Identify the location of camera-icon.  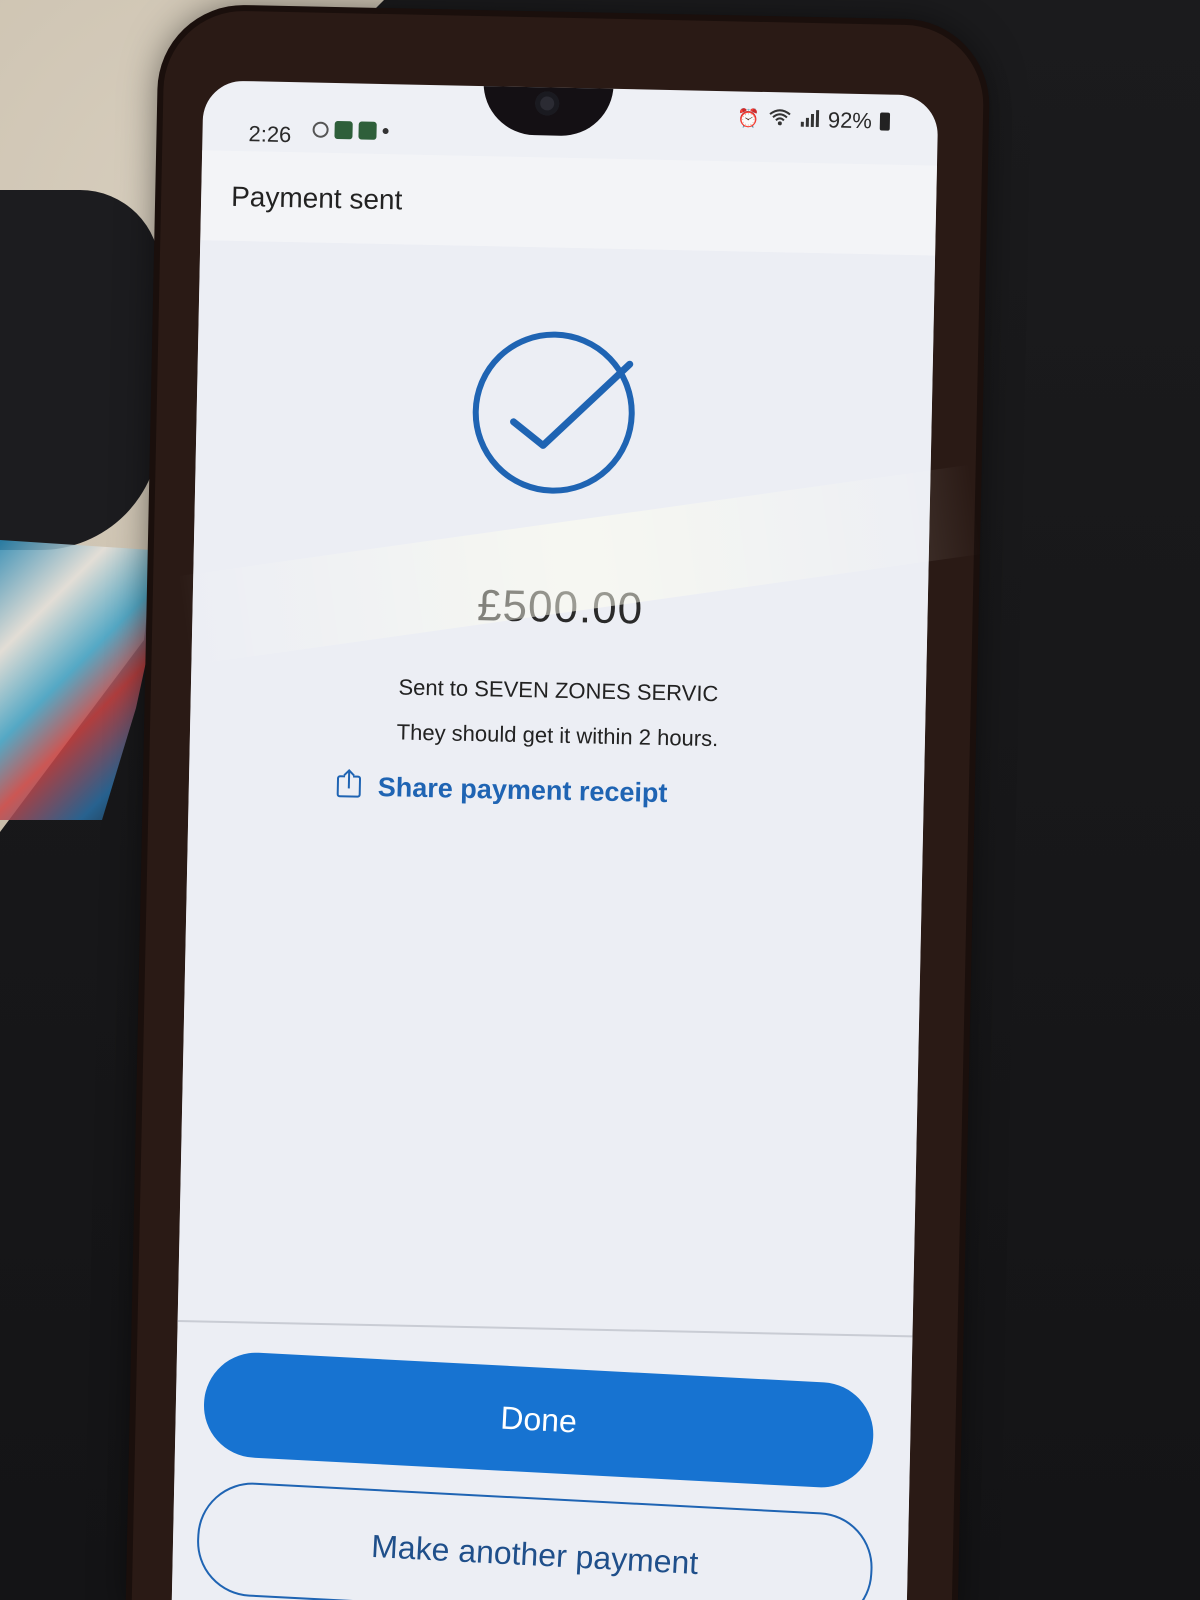
(547, 103).